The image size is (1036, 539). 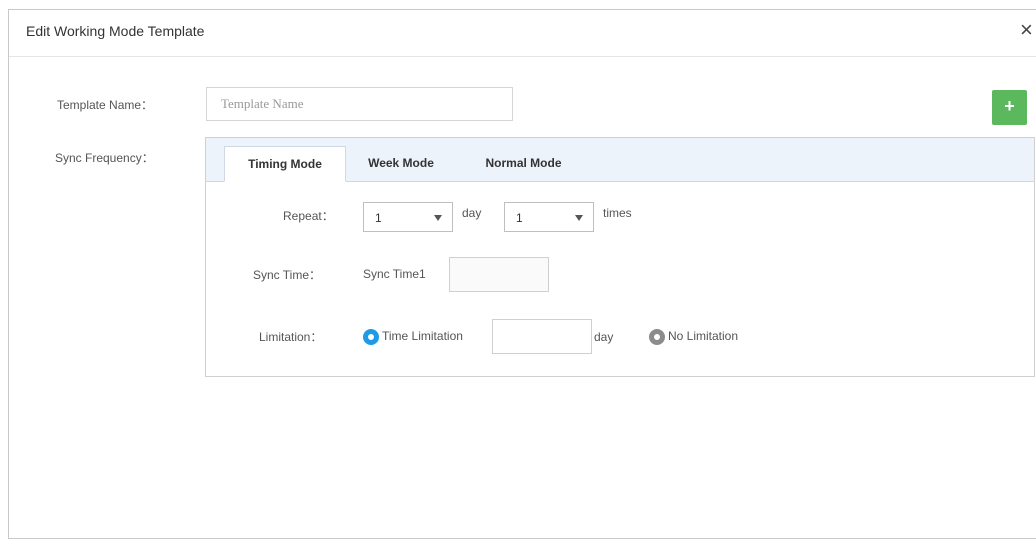 I want to click on repeat-times-value: 1, so click(x=519, y=218).